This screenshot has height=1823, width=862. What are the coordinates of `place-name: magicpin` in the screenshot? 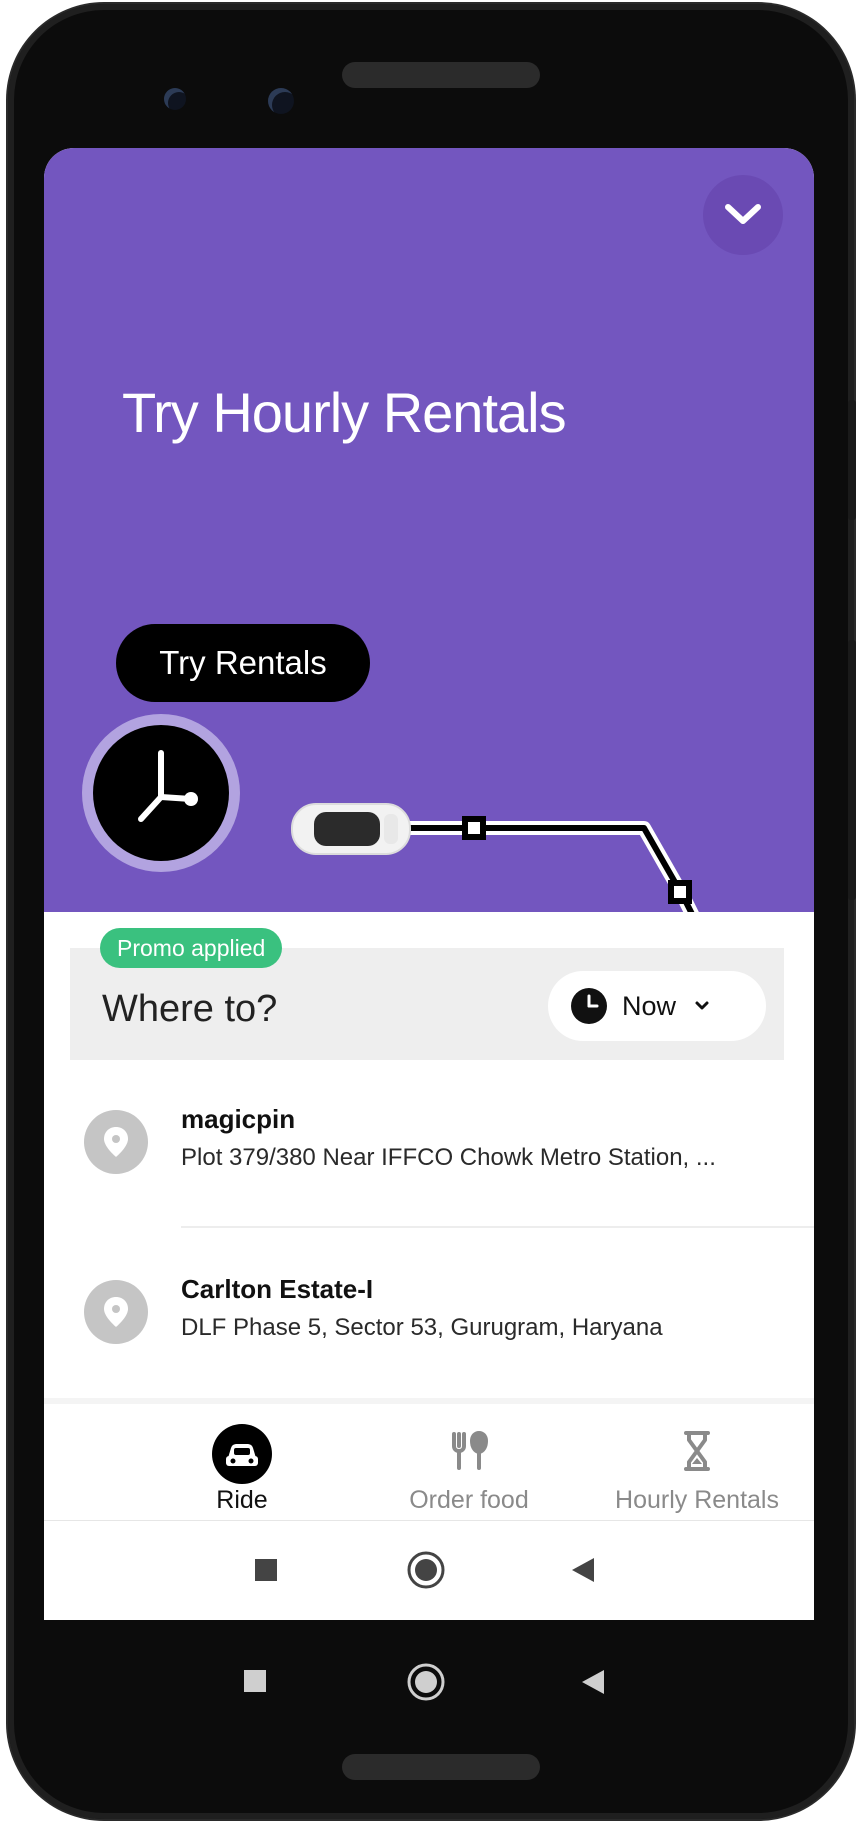 It's located at (238, 1119).